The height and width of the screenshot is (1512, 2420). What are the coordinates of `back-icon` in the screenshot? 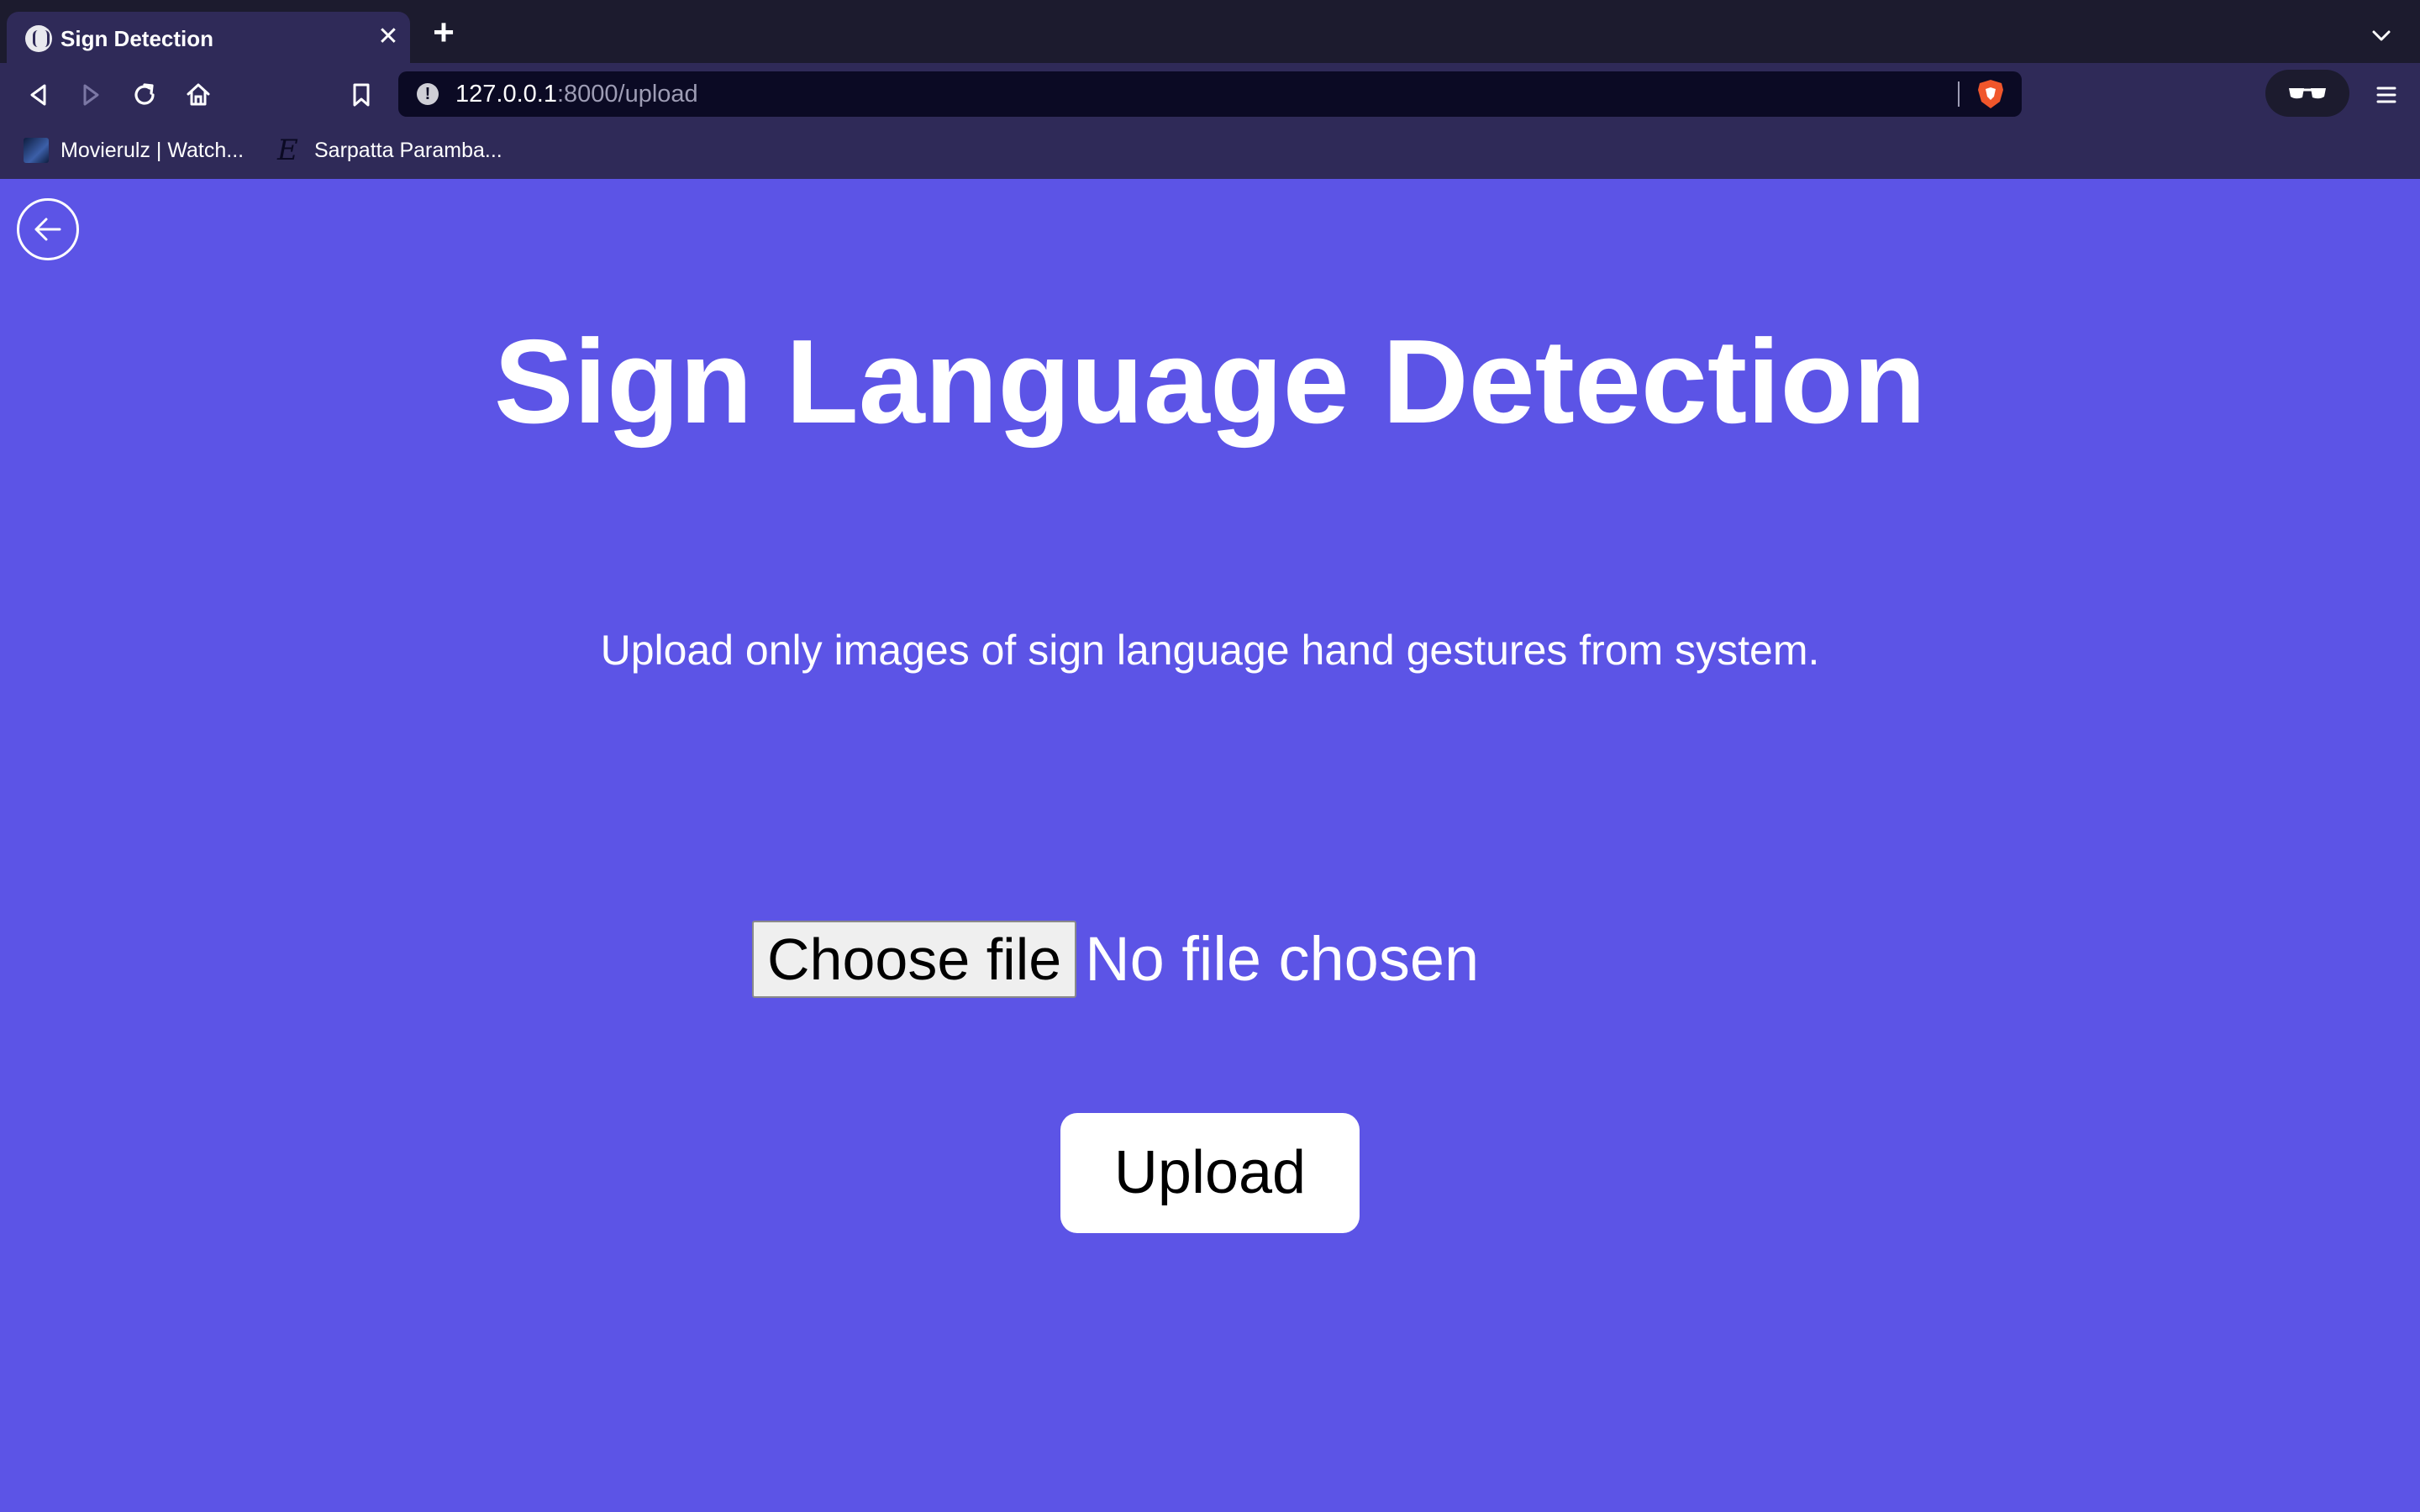 It's located at (38, 95).